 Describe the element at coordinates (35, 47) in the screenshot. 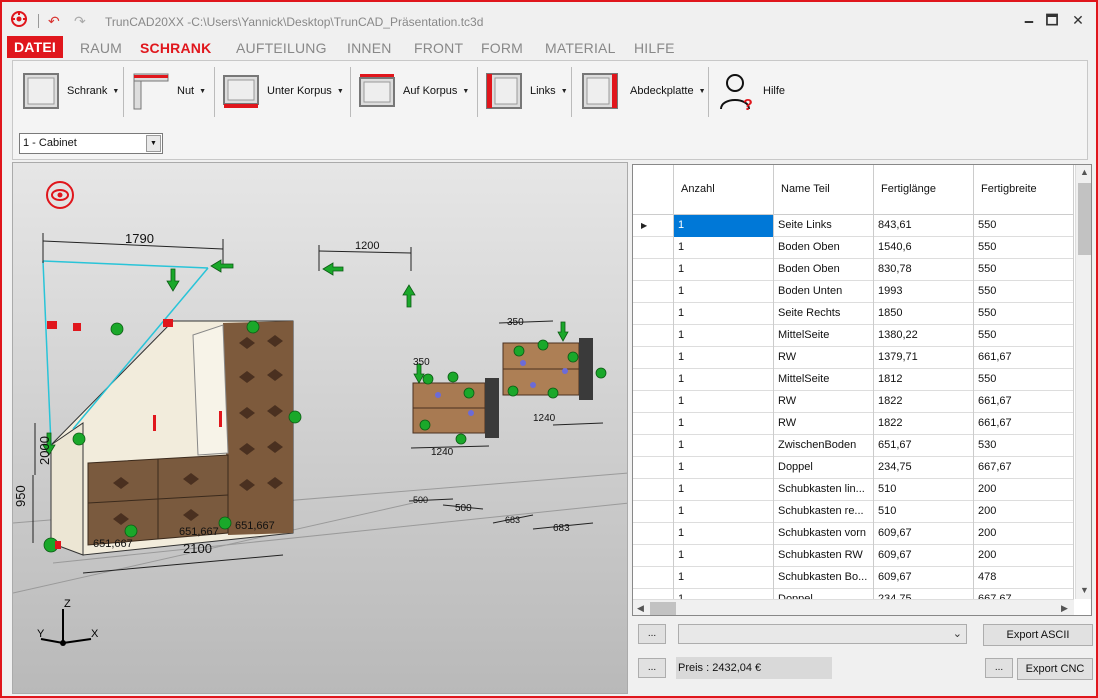

I see `menu-datei: DATEI` at that location.